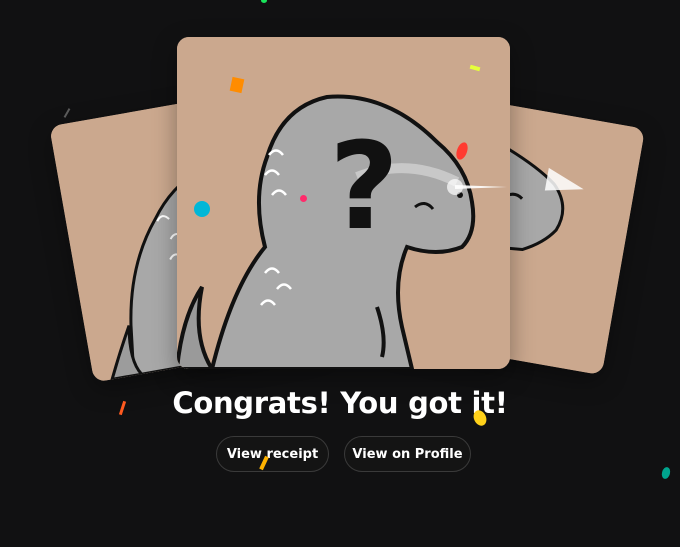 This screenshot has width=680, height=547. Describe the element at coordinates (67, 113) in the screenshot. I see `confetti-dark` at that location.